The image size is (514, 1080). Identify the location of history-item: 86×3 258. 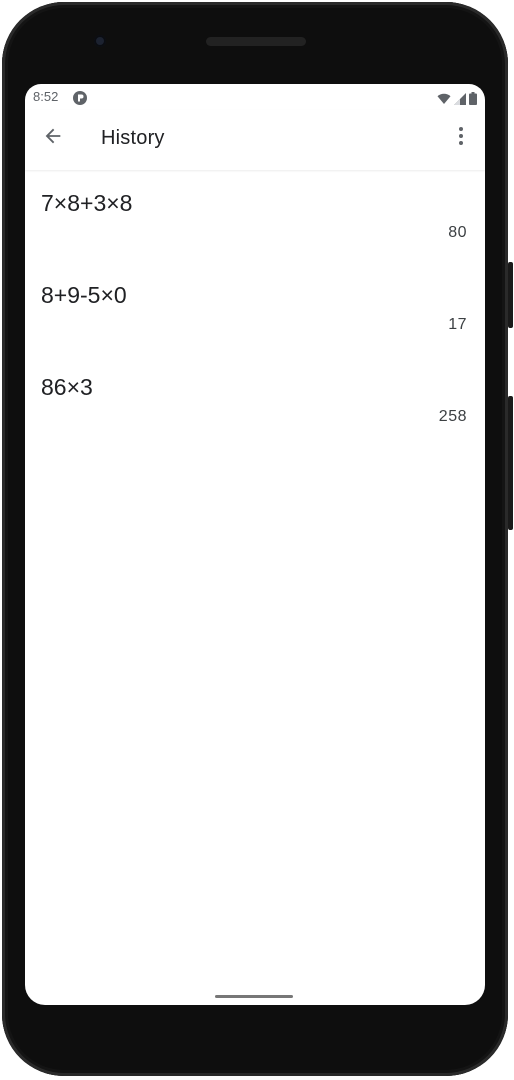
(255, 400).